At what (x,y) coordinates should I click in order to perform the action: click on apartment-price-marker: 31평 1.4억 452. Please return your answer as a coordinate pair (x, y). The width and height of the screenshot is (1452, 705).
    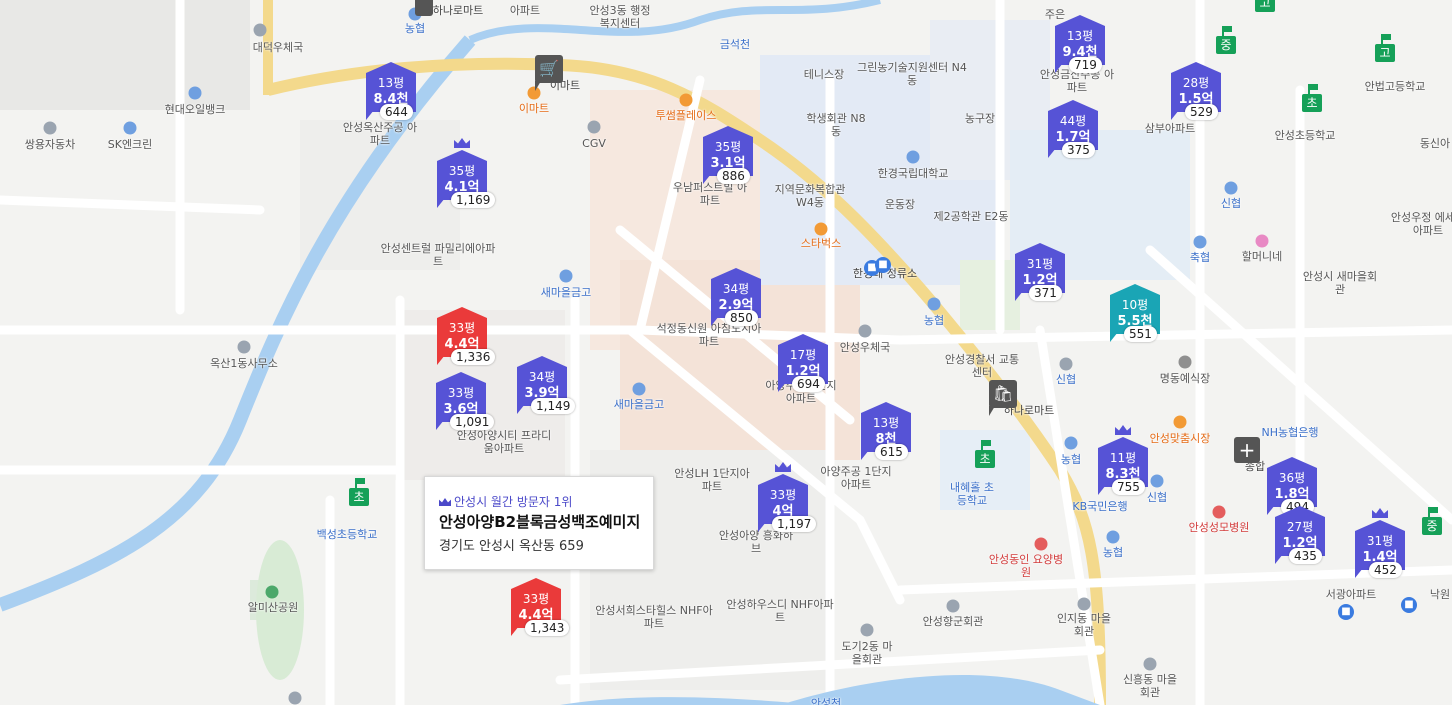
    Looking at the image, I should click on (1380, 546).